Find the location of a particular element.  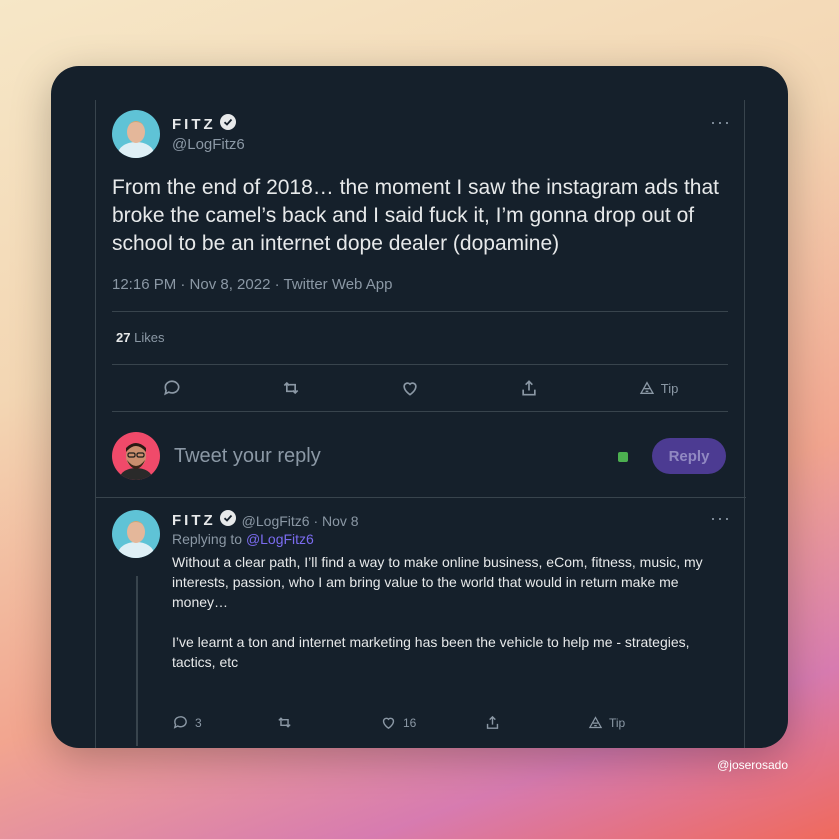

likes-count-link: 27 Likes is located at coordinates (140, 337).